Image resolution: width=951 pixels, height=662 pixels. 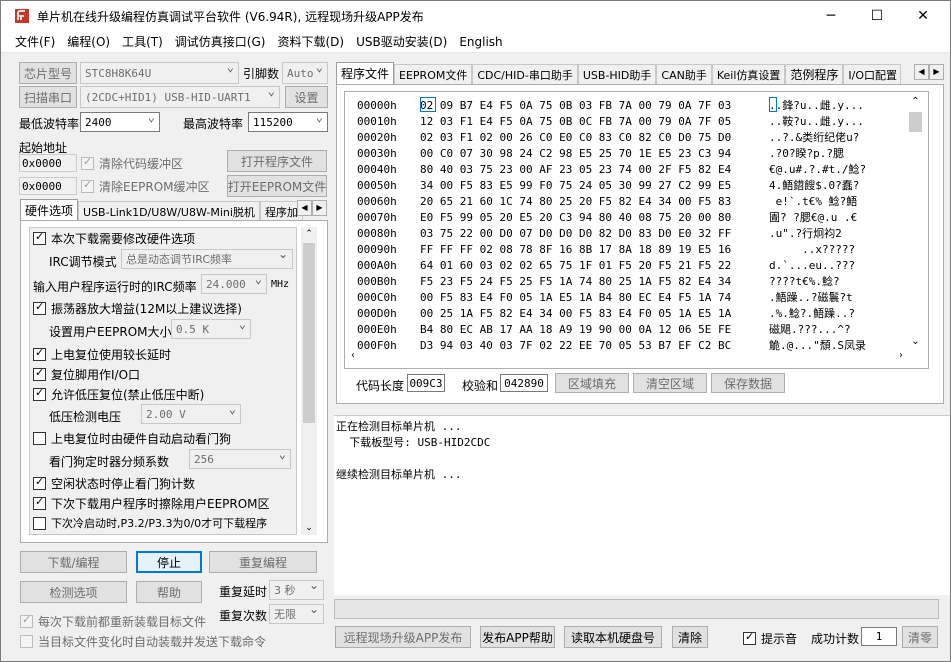 I want to click on remote-publish-button: 远程现场升级APP发布, so click(x=403, y=637).